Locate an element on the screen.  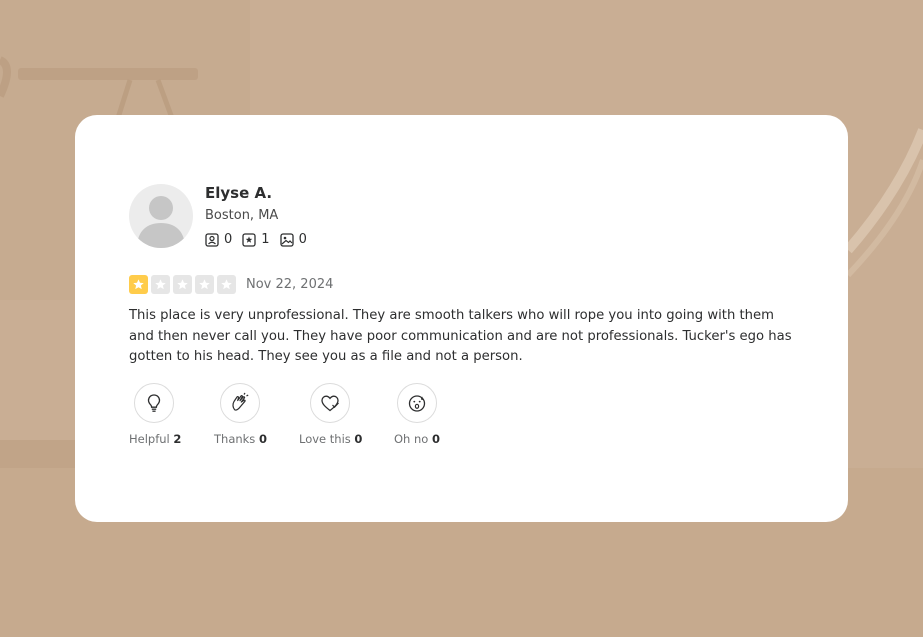
star-rating is located at coordinates (182, 284).